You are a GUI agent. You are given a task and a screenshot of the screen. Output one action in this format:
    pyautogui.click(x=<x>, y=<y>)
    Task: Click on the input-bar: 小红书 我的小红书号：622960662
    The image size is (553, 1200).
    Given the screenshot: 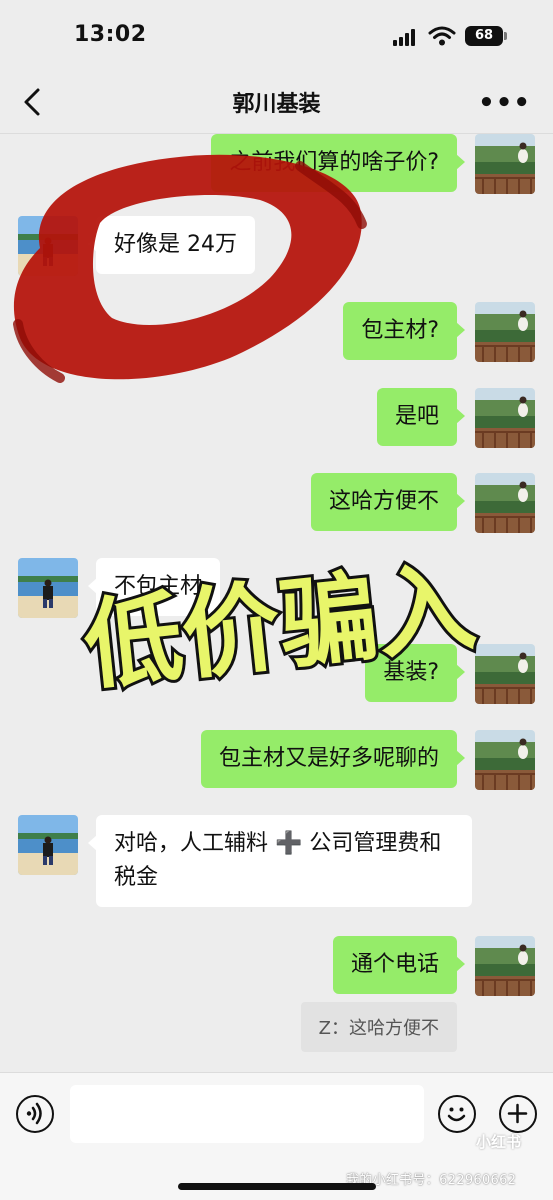 What is the action you would take?
    pyautogui.click(x=276, y=1136)
    